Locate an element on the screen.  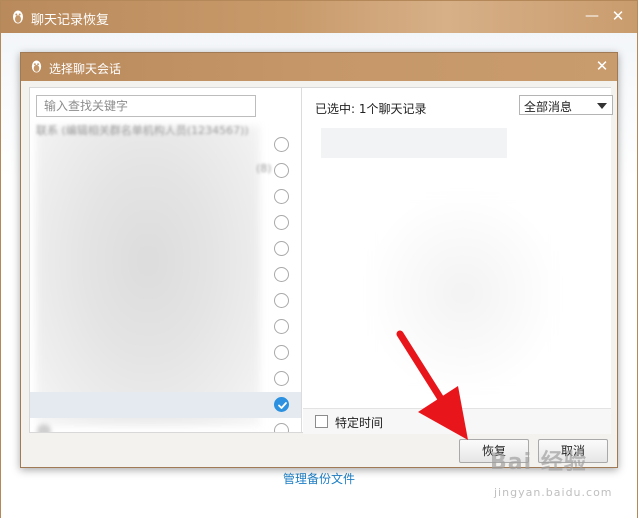
specific-time-label: 特定时间 is located at coordinates (359, 423).